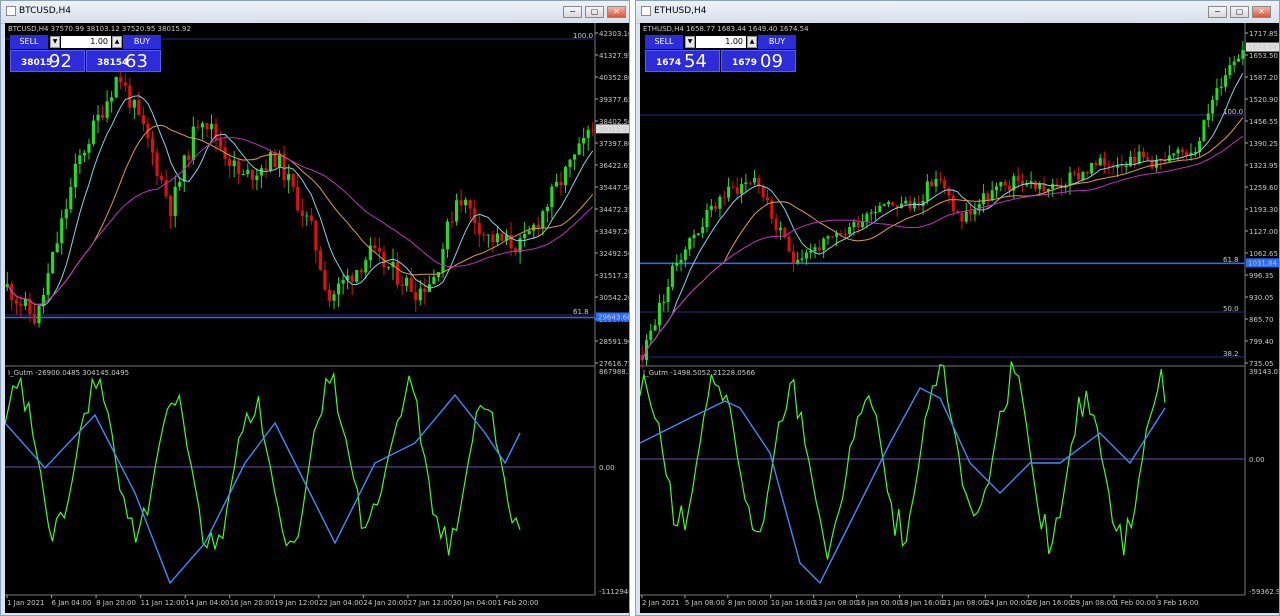 The height and width of the screenshot is (616, 1280). What do you see at coordinates (26, 603) in the screenshot?
I see `time-axis-label: 1 Jan 2021` at bounding box center [26, 603].